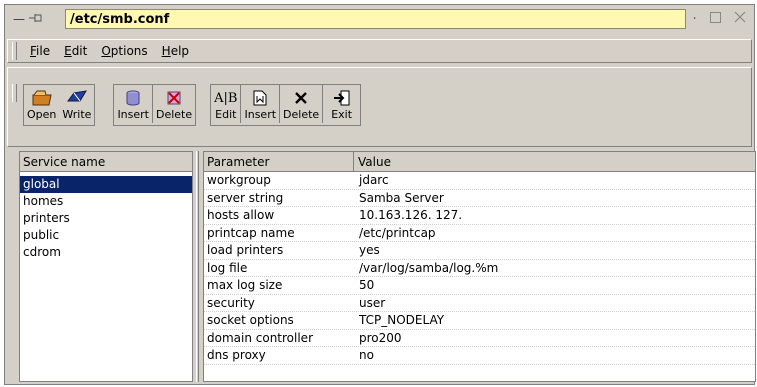  Describe the element at coordinates (479, 356) in the screenshot. I see `table-row: dns proxy no` at that location.